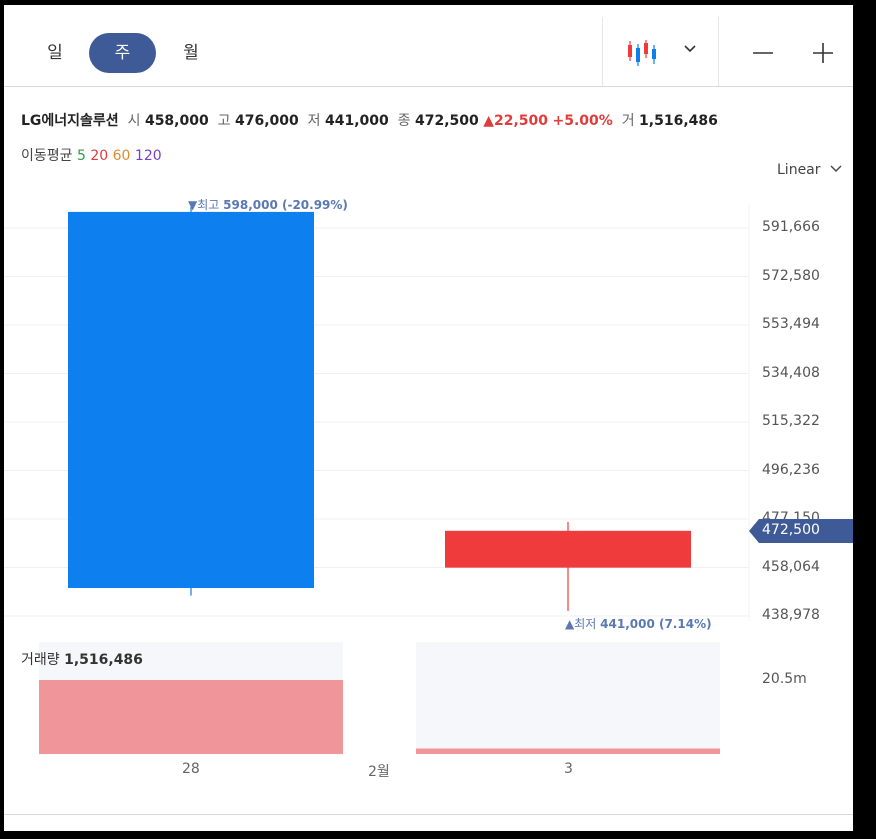 The image size is (876, 839). Describe the element at coordinates (191, 769) in the screenshot. I see `x-tick-label: 28` at that location.